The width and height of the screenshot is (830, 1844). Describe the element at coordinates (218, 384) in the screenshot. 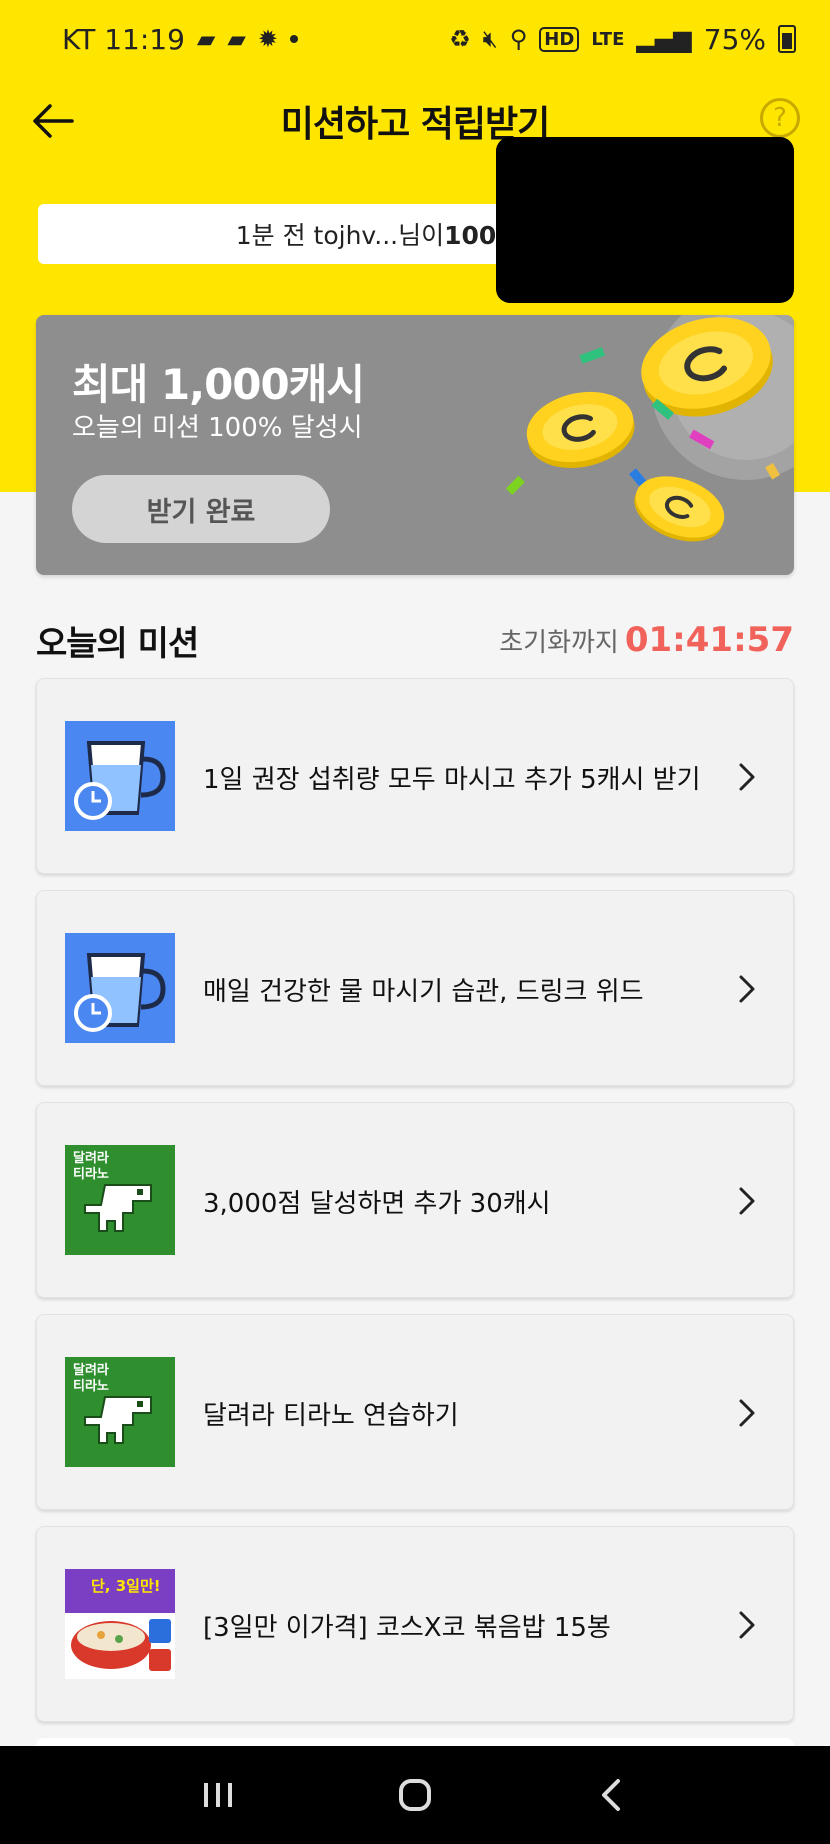

I see `reward-title: 최대 1,000캐시` at that location.